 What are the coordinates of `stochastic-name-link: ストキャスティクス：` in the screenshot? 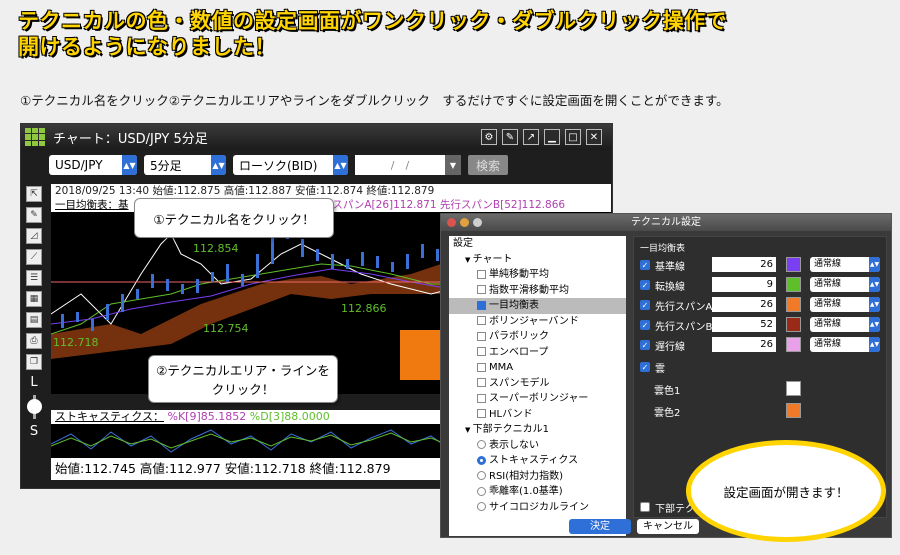 It's located at (109, 416).